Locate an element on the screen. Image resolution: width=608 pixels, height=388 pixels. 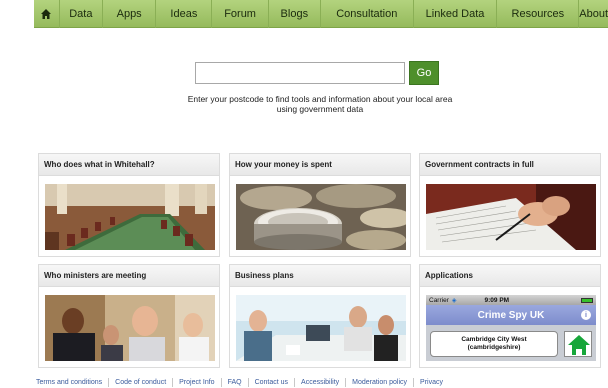
card-whitehall: Who does what in Whitehall? is located at coordinates (129, 205).